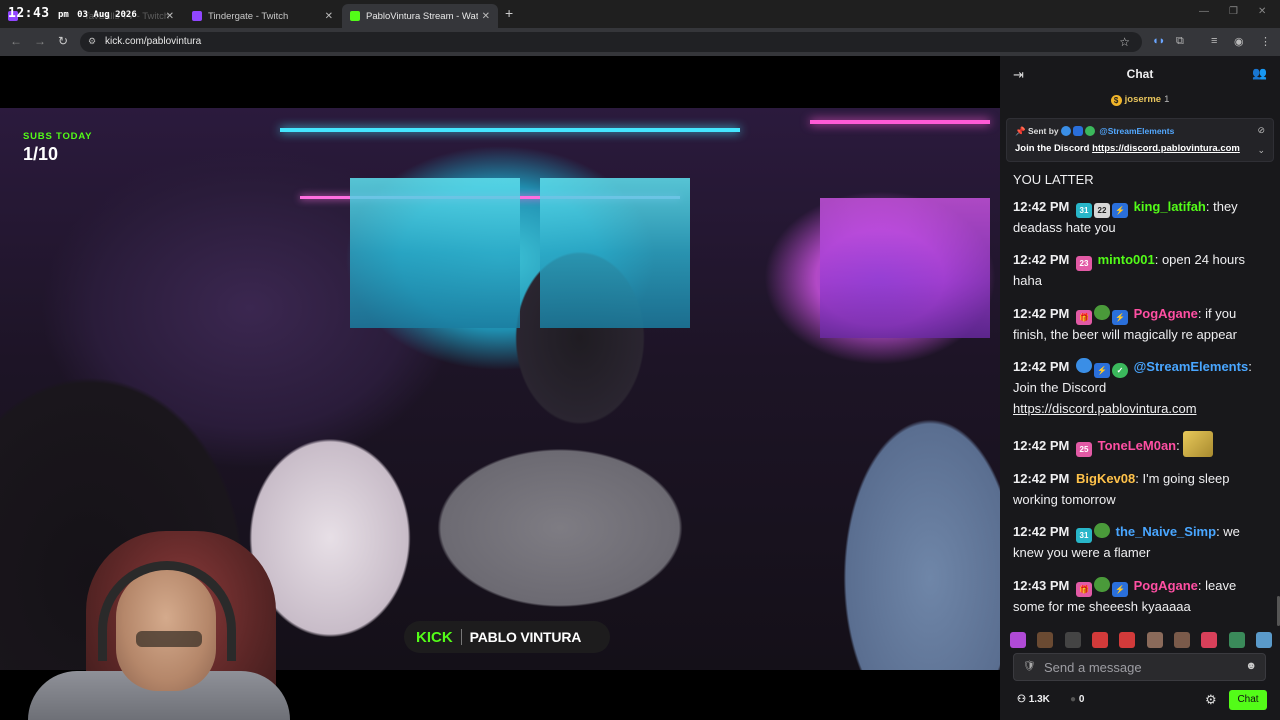 This screenshot has width=1280, height=720. Describe the element at coordinates (262, 16) in the screenshot. I see `tab-tindergate: Tindergate - Twitch ✕` at that location.